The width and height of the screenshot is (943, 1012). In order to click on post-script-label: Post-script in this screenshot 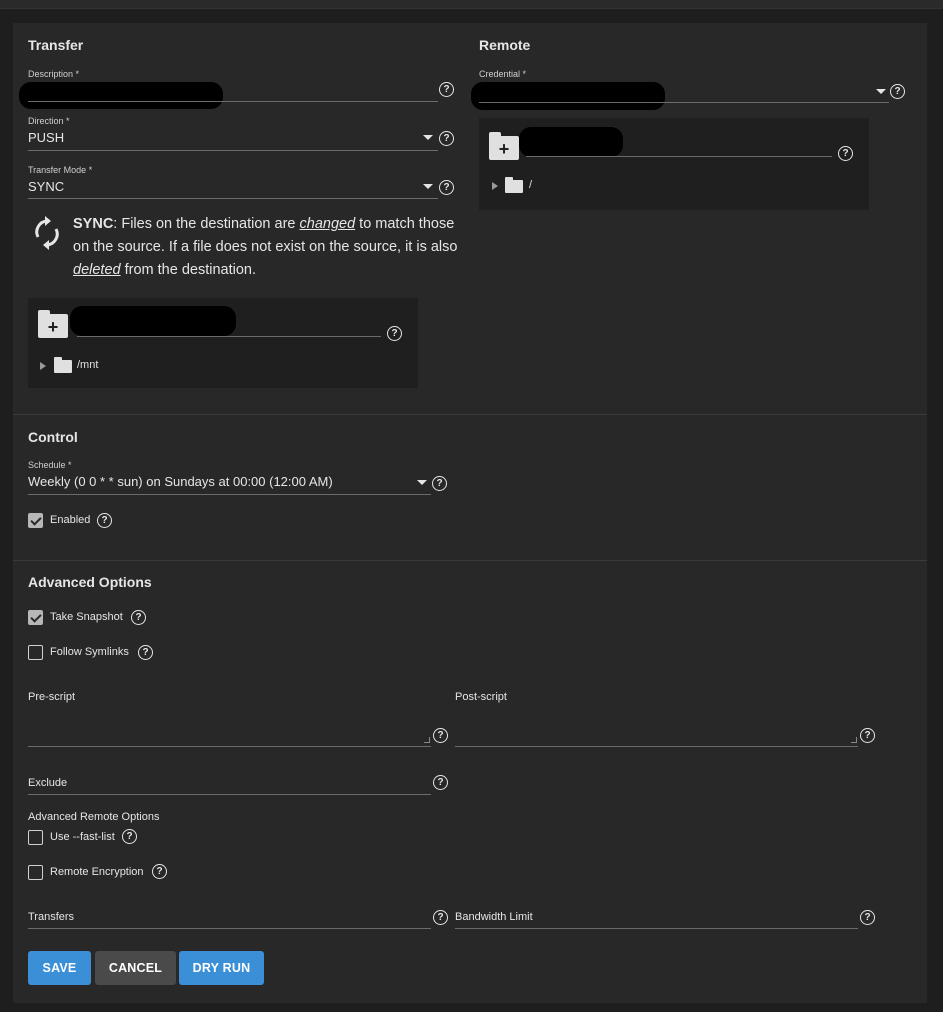, I will do `click(481, 697)`.